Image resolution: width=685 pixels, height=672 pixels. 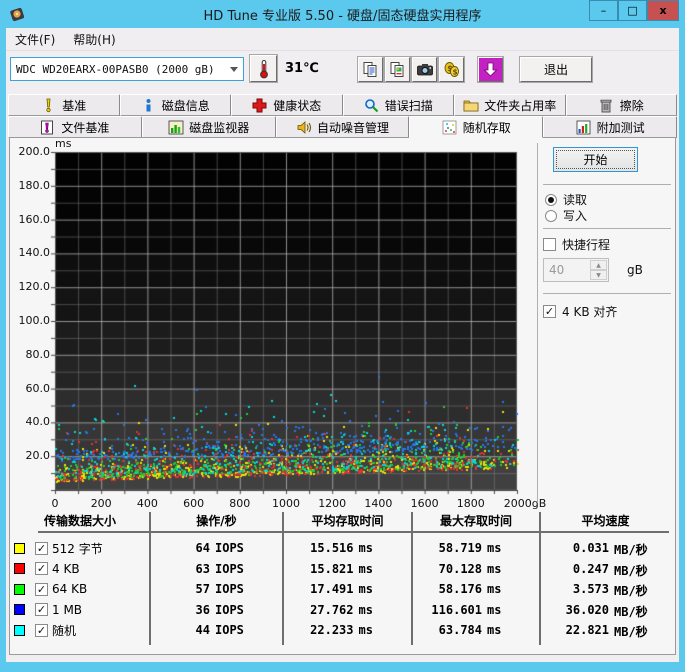 I want to click on write-radio-label: 写入, so click(x=575, y=216).